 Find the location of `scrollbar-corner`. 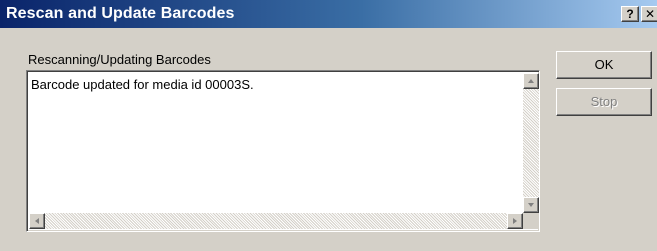

scrollbar-corner is located at coordinates (531, 221).